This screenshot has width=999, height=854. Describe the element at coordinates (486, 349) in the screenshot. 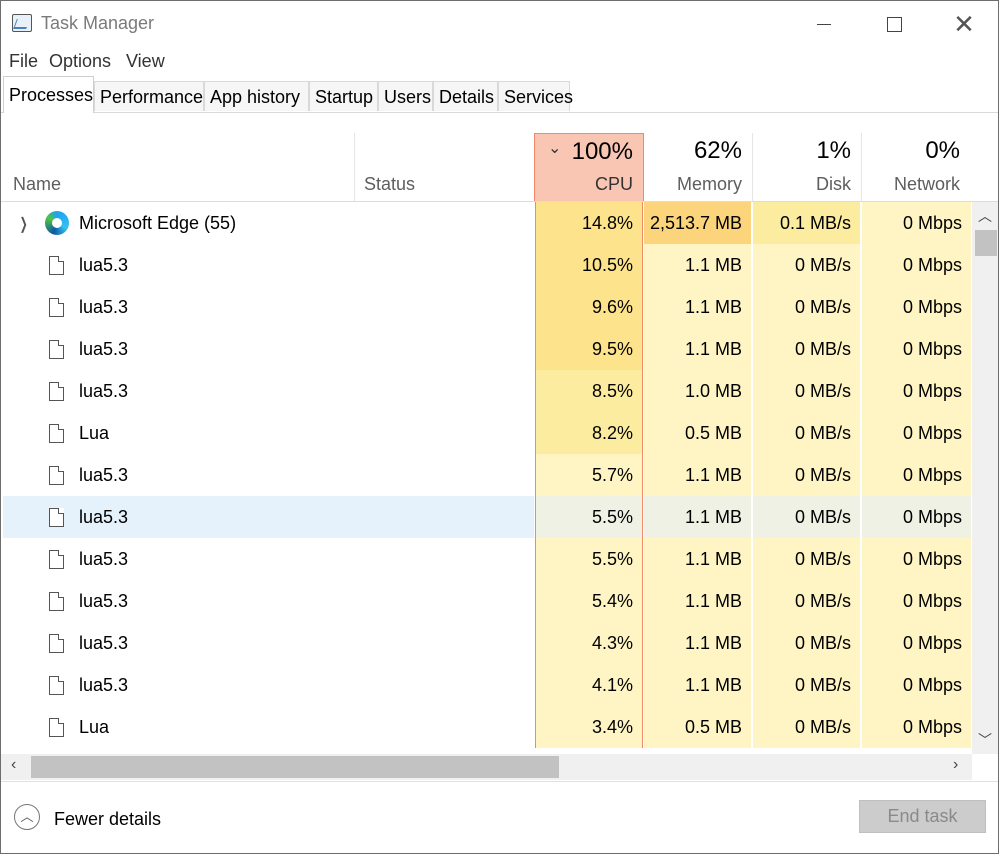

I see `process-row: lua5.3 9.5% 1.1 MB 0 MB/s 0 Mbps` at that location.